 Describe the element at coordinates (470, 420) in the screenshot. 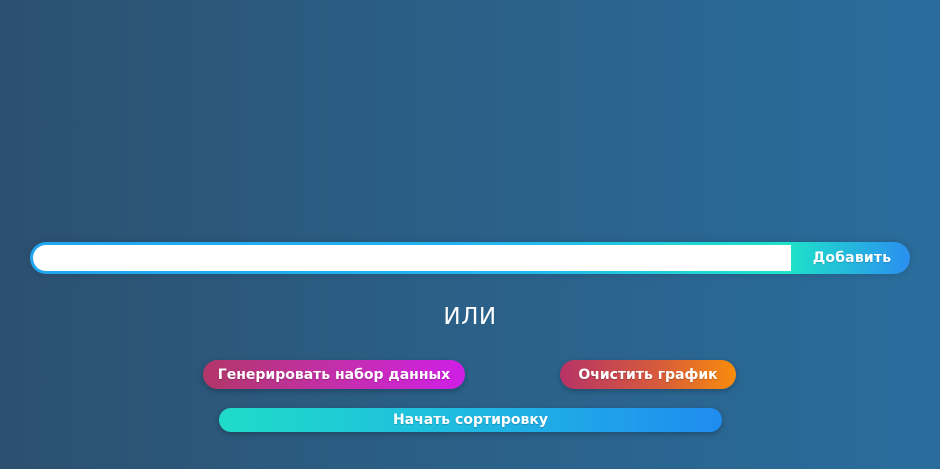

I see `start-sort-button: Начать сортировку` at that location.